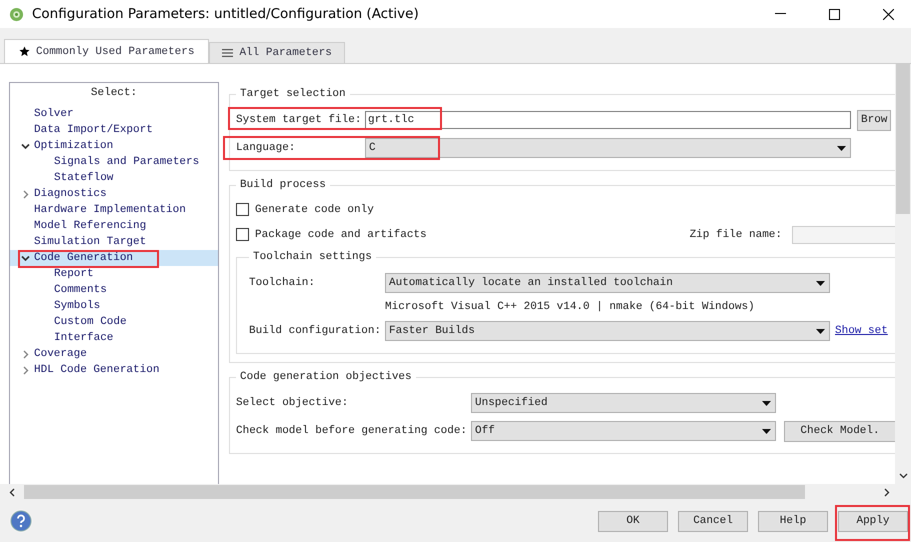  I want to click on field-label: Build configuration:, so click(315, 331).